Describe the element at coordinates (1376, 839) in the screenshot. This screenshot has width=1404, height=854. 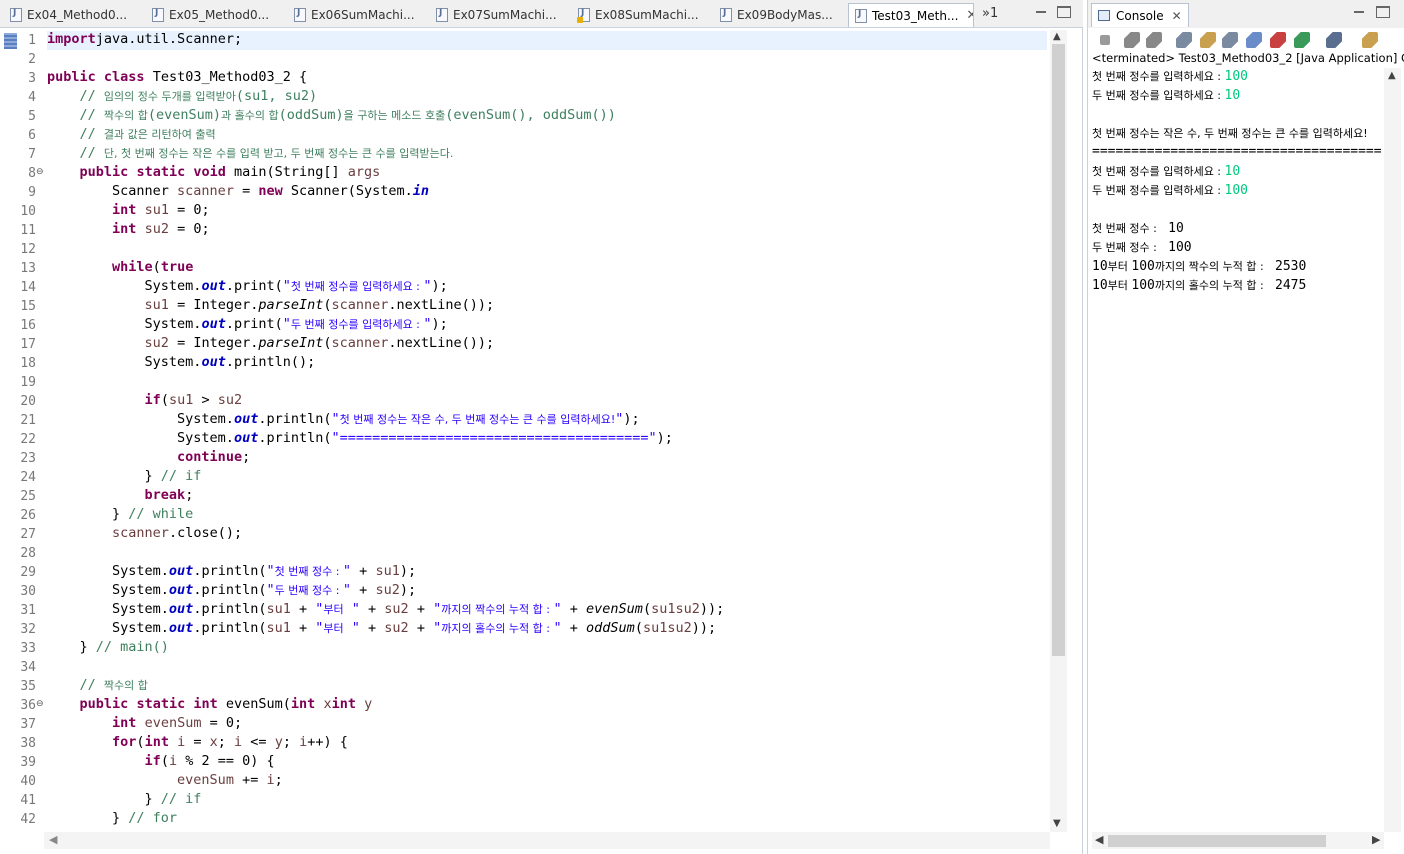
I see `scroll-right-icon: ▶` at that location.